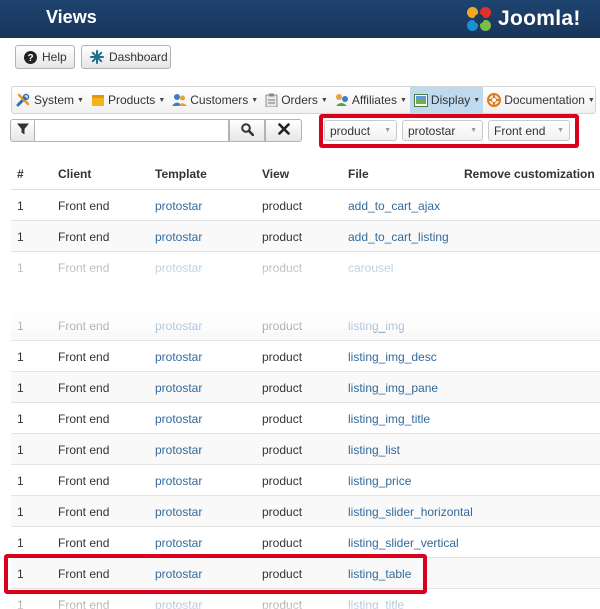  What do you see at coordinates (479, 19) in the screenshot?
I see `joomla-mark-icon` at bounding box center [479, 19].